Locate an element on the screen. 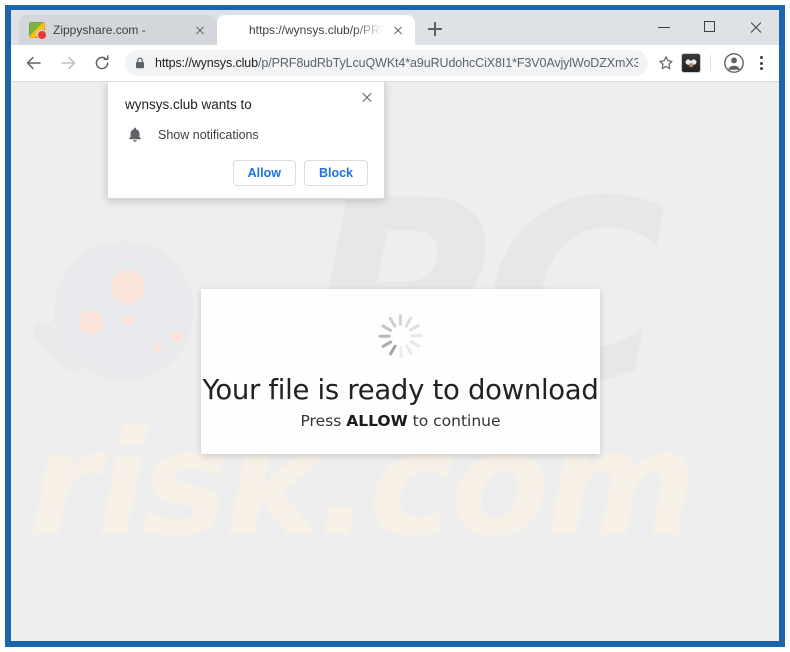 This screenshot has height=652, width=790. permission-close-icon is located at coordinates (367, 97).